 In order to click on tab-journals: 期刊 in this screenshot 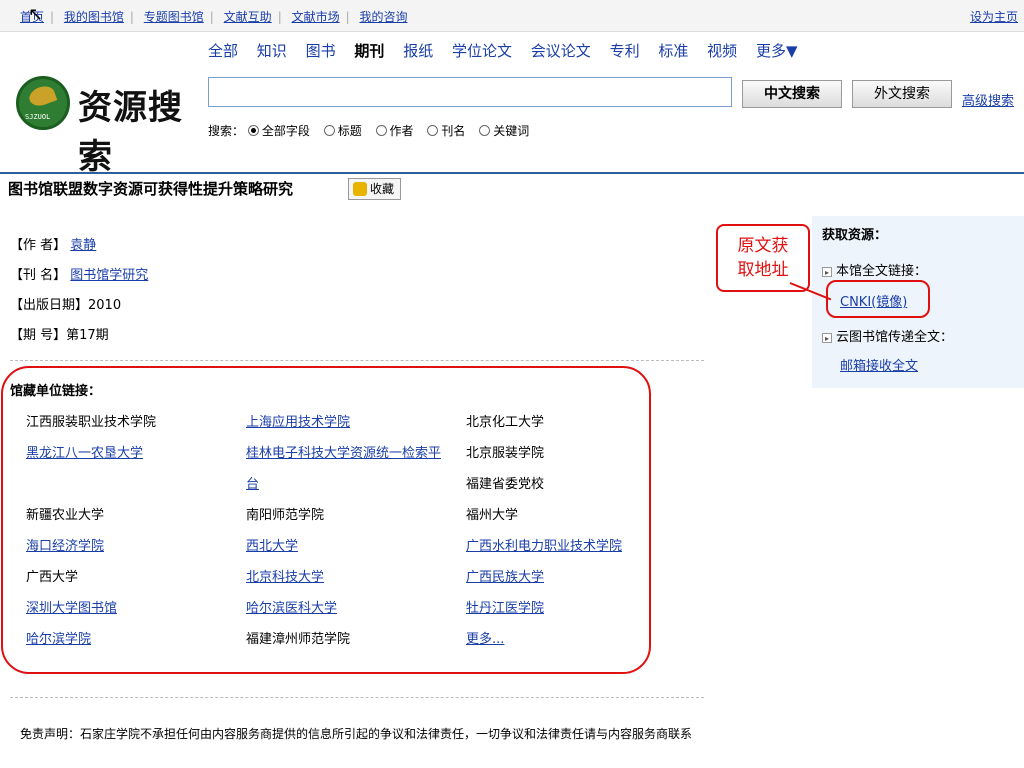, I will do `click(369, 51)`.